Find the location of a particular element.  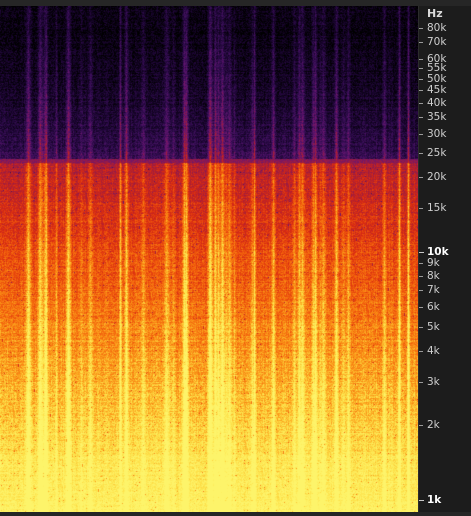

frequency-tick-label: 50k is located at coordinates (437, 78).